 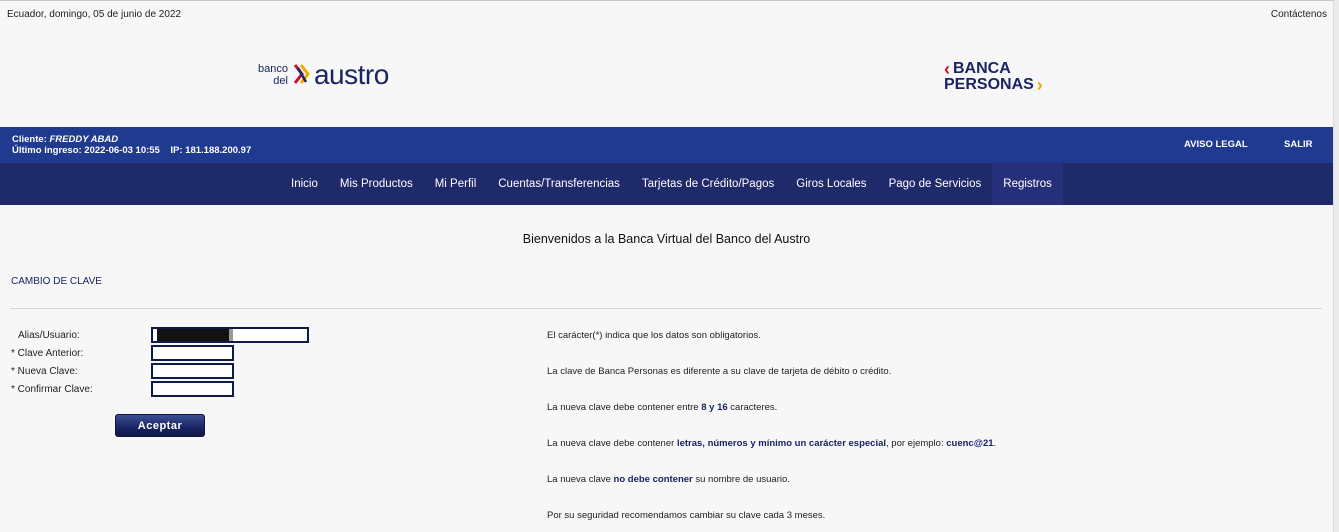 I want to click on logo-small-text: banco del, so click(x=273, y=75).